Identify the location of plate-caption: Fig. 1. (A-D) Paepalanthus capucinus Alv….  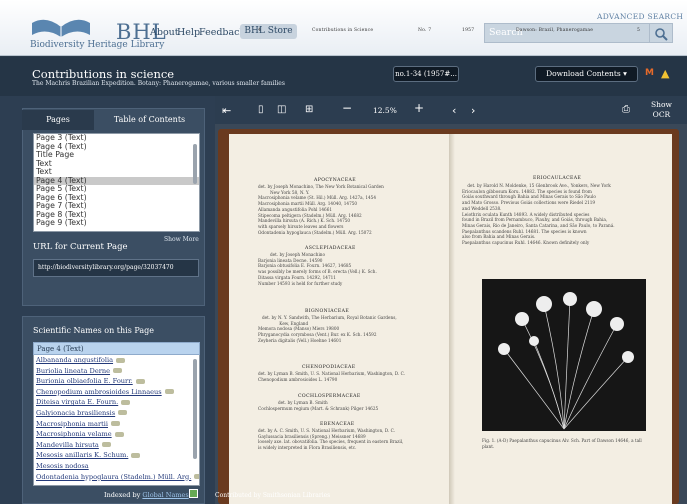
(562, 443).